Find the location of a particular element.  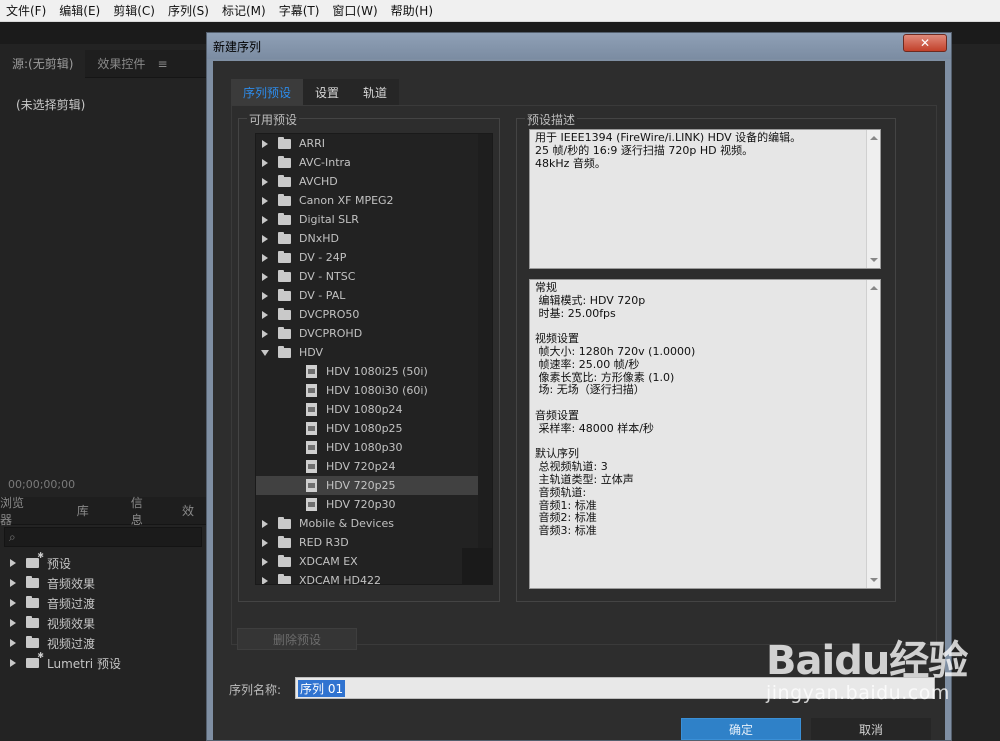

cancel-button: 取消 is located at coordinates (871, 729).